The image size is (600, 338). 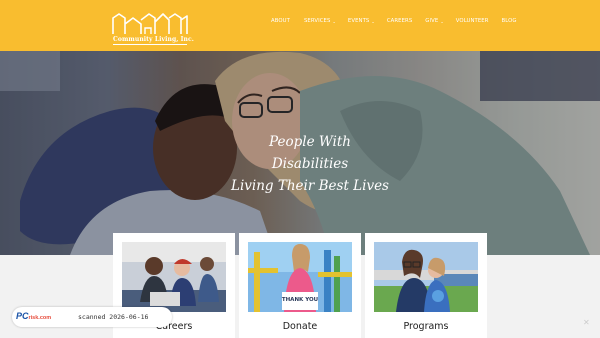 I want to click on nav-give-label: GIVE, so click(x=432, y=21).